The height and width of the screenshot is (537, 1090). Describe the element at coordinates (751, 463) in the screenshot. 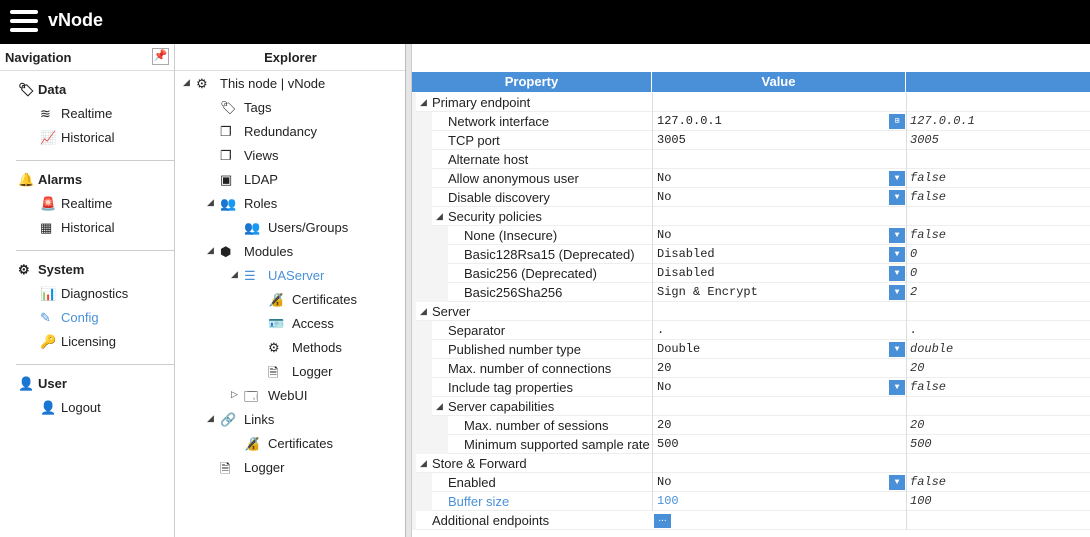

I see `grid-row: ◢ Store & Forward` at that location.